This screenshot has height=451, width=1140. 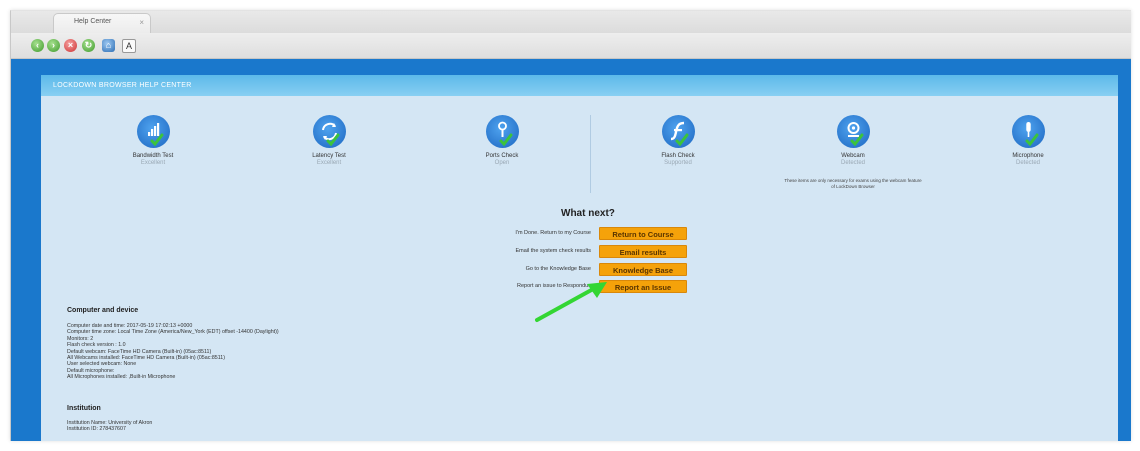 What do you see at coordinates (153, 131) in the screenshot?
I see `bandwidth-icon` at bounding box center [153, 131].